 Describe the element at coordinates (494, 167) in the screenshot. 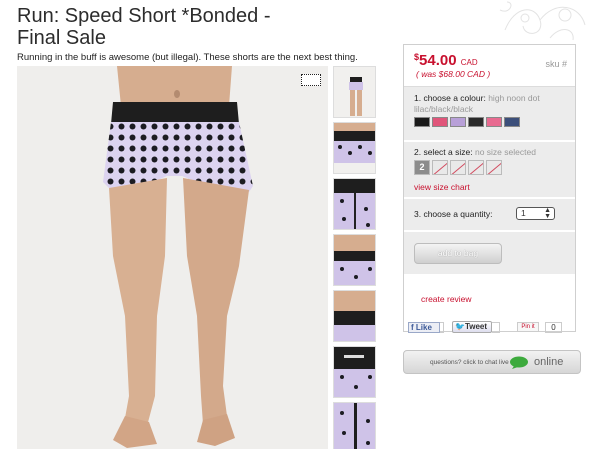

I see `size-option-10-unavailable` at that location.